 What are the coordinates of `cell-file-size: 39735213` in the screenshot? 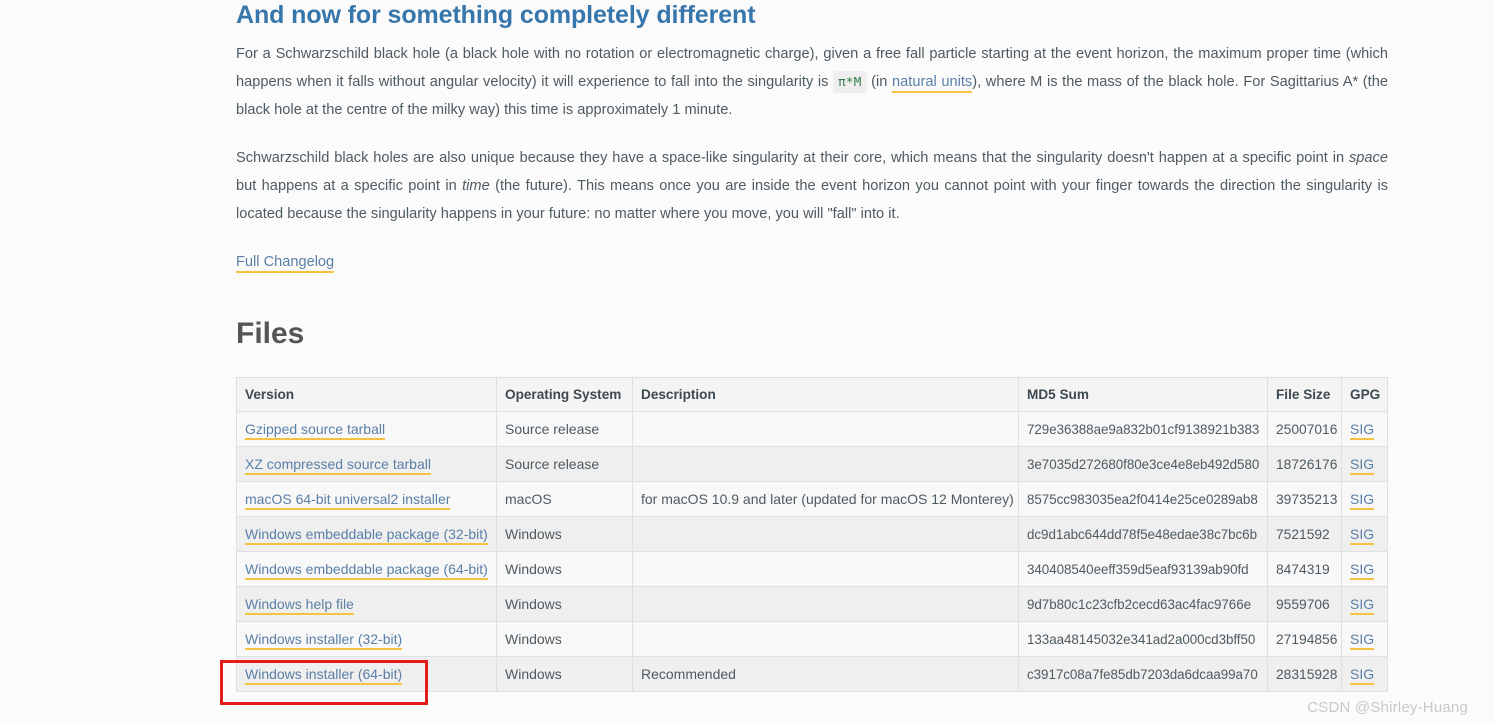 It's located at (1304, 499).